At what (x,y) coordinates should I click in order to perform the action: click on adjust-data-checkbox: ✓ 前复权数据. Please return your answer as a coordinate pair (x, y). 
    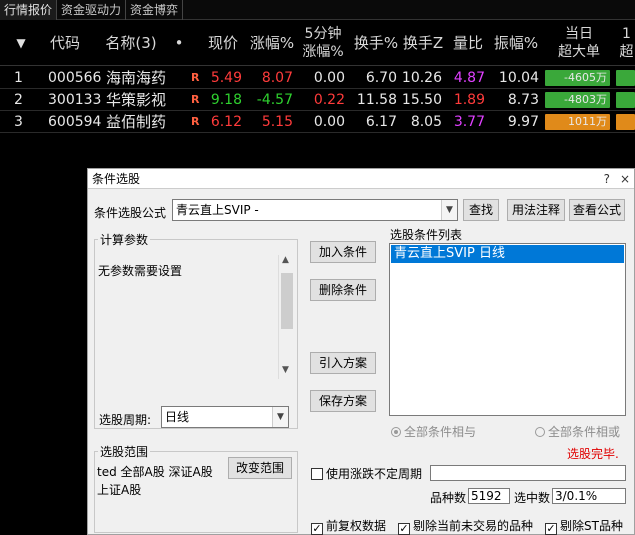
    Looking at the image, I should click on (348, 526).